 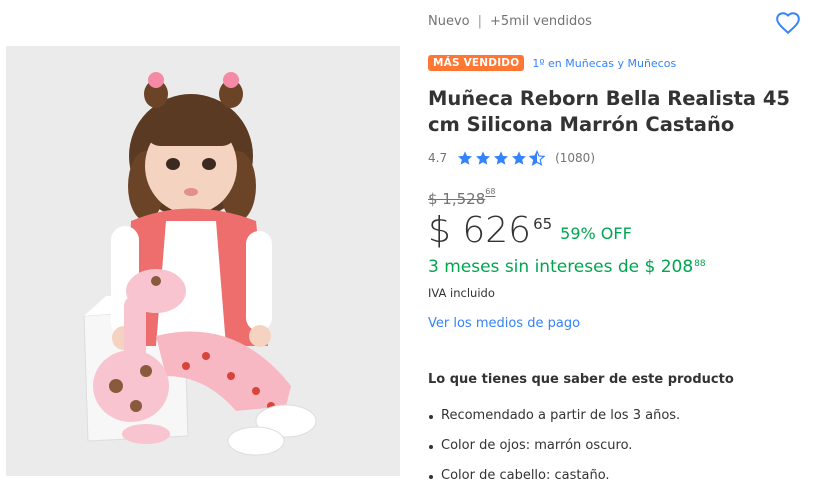 I want to click on installments-cents: 88, so click(x=700, y=264).